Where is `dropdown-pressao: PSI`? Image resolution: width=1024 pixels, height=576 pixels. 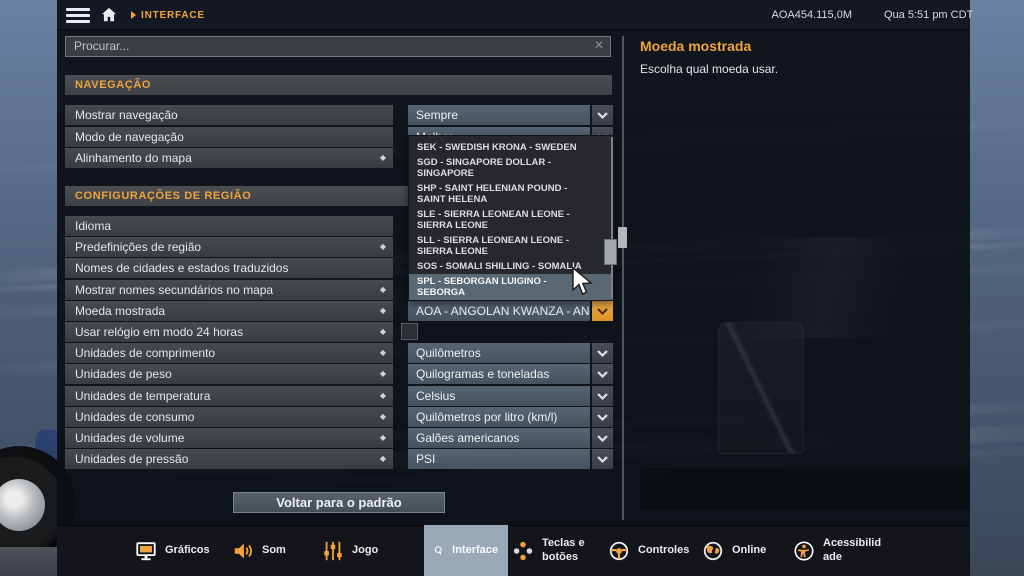 dropdown-pressao: PSI is located at coordinates (499, 459).